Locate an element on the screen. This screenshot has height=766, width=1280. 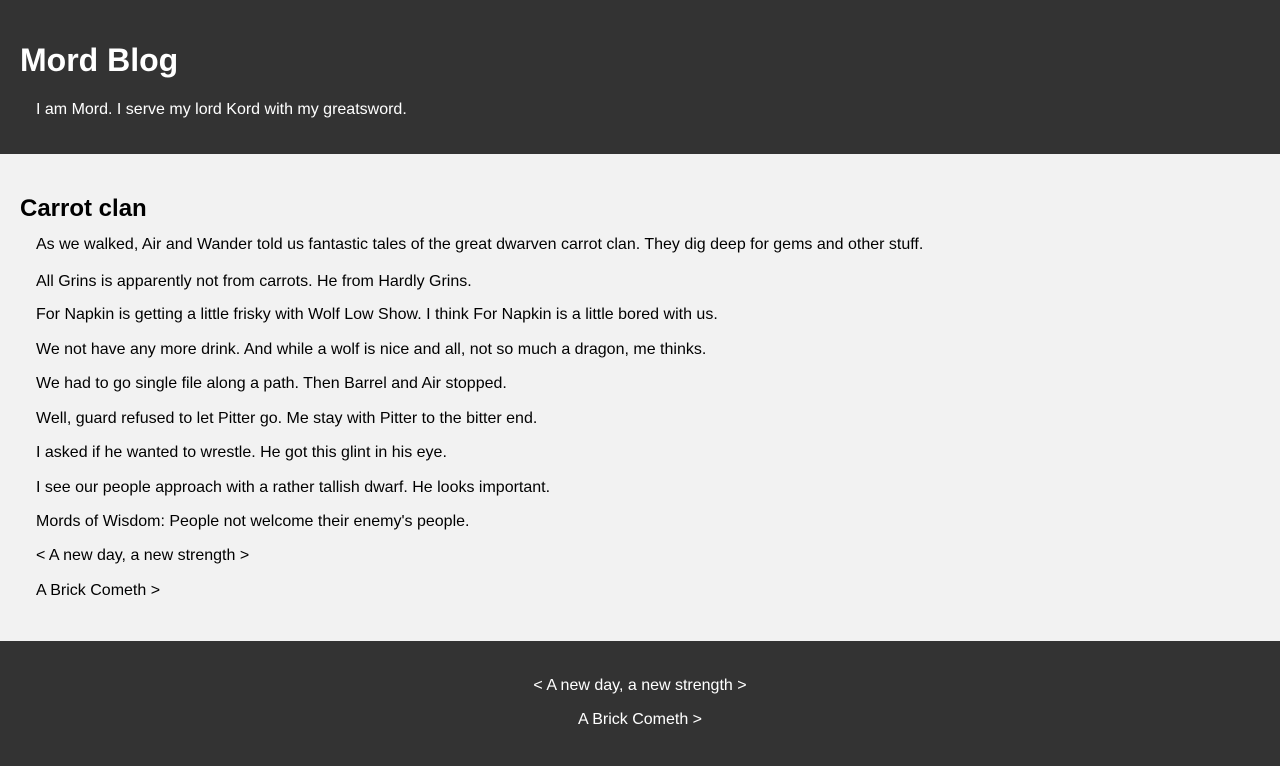
footer-next-post-link: A Brick Cometh > is located at coordinates (640, 720).